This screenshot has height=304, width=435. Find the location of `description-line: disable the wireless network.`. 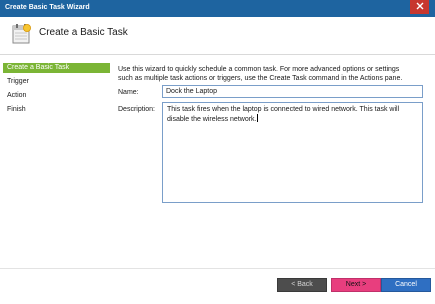

description-line: disable the wireless network. is located at coordinates (212, 119).